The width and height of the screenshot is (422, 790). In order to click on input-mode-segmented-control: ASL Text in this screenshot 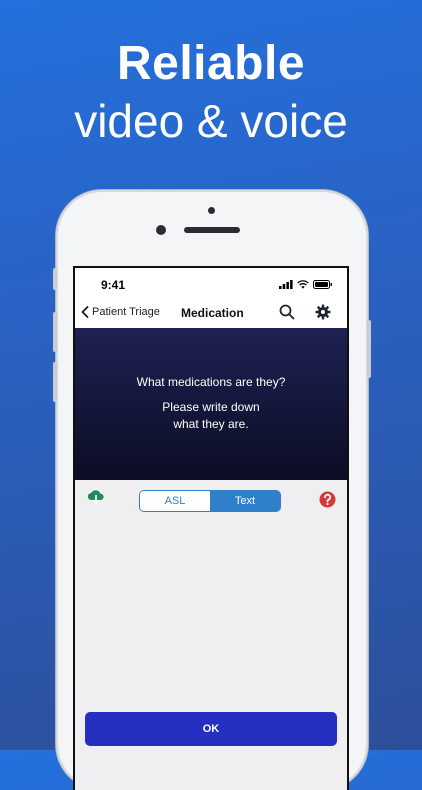, I will do `click(210, 501)`.